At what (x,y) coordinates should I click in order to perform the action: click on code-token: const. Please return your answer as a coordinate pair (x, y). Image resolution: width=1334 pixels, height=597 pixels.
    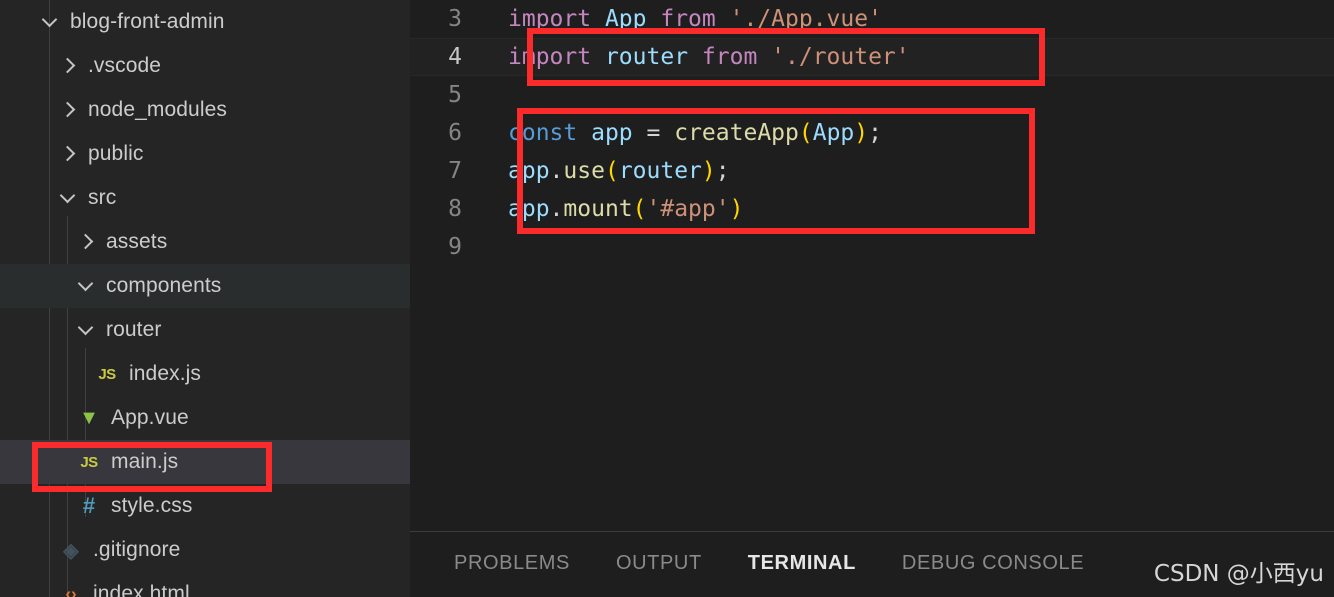
    Looking at the image, I should click on (543, 133).